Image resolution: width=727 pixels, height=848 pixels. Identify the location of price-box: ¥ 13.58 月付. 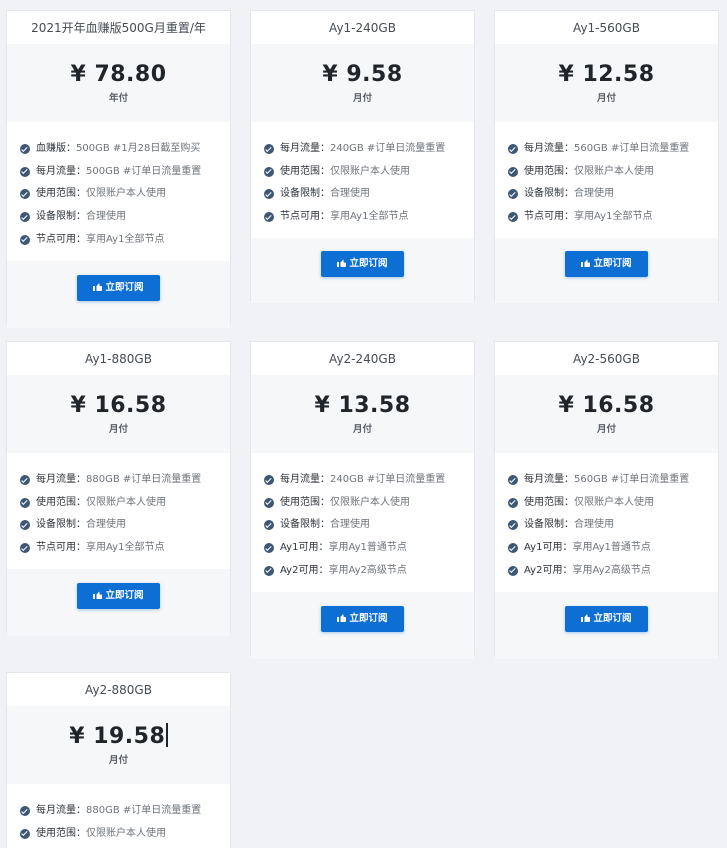
(362, 414).